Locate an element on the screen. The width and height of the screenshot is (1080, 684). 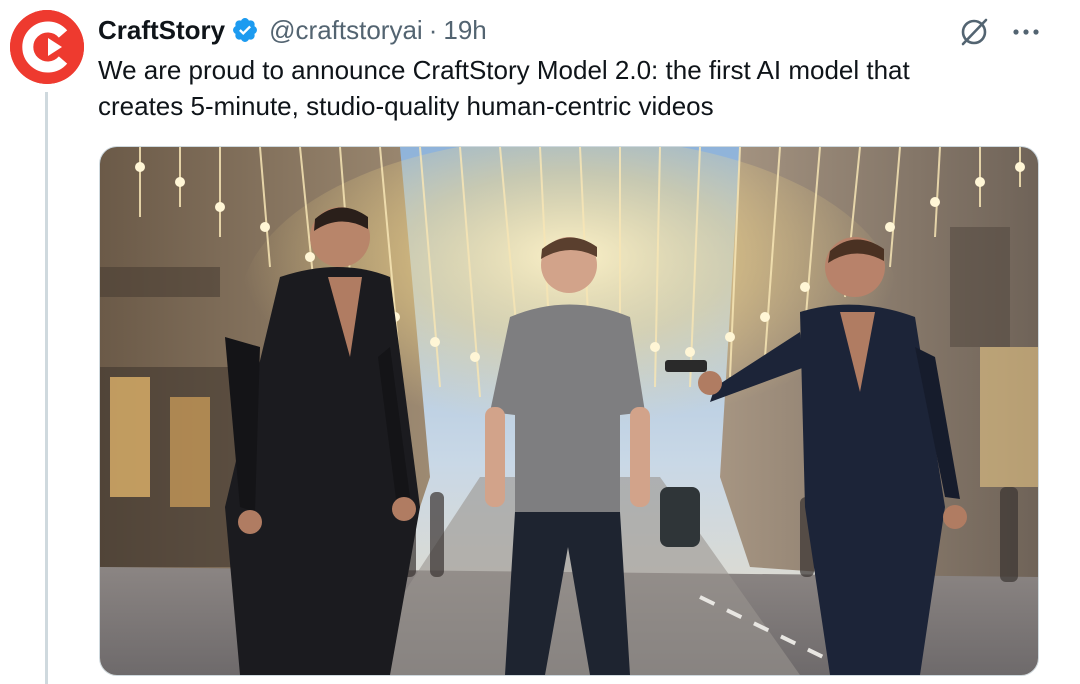
verified-badge-icon is located at coordinates (245, 30).